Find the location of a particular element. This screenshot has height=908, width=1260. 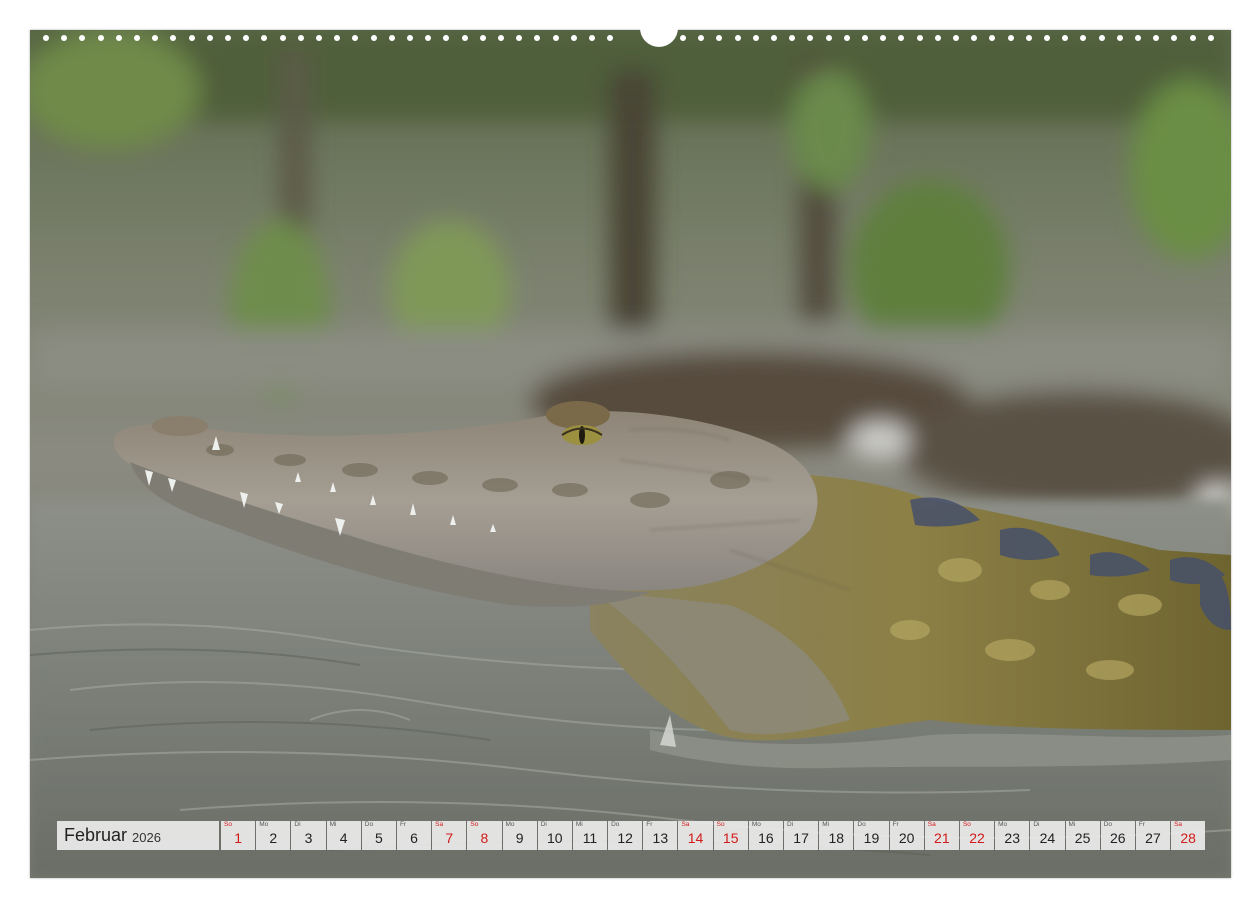

day-number: 25 is located at coordinates (1082, 838).